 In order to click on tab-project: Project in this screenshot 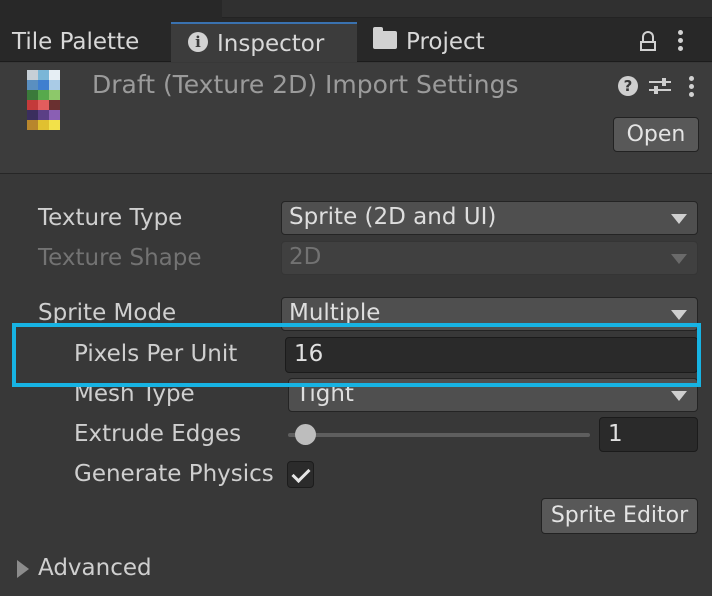, I will do `click(429, 42)`.